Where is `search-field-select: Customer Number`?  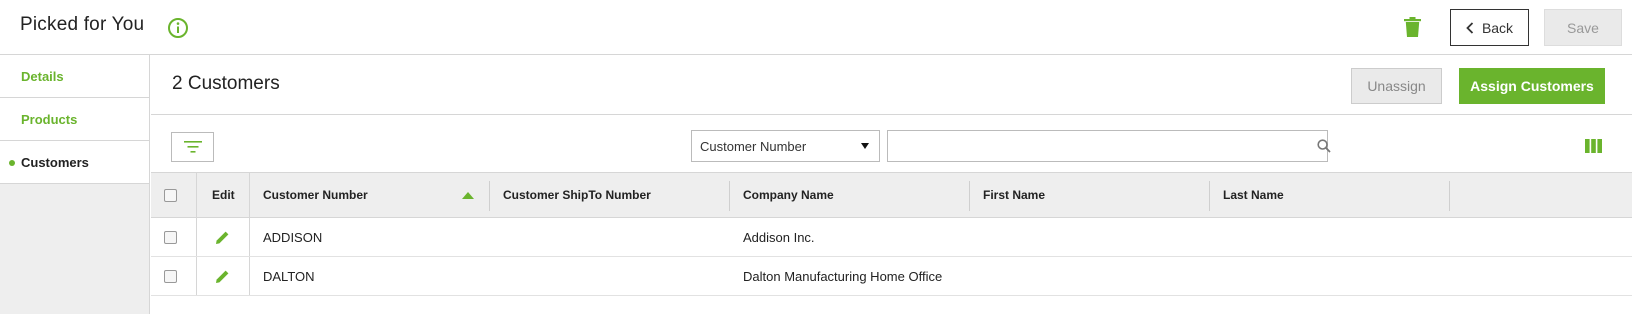 search-field-select: Customer Number is located at coordinates (785, 146).